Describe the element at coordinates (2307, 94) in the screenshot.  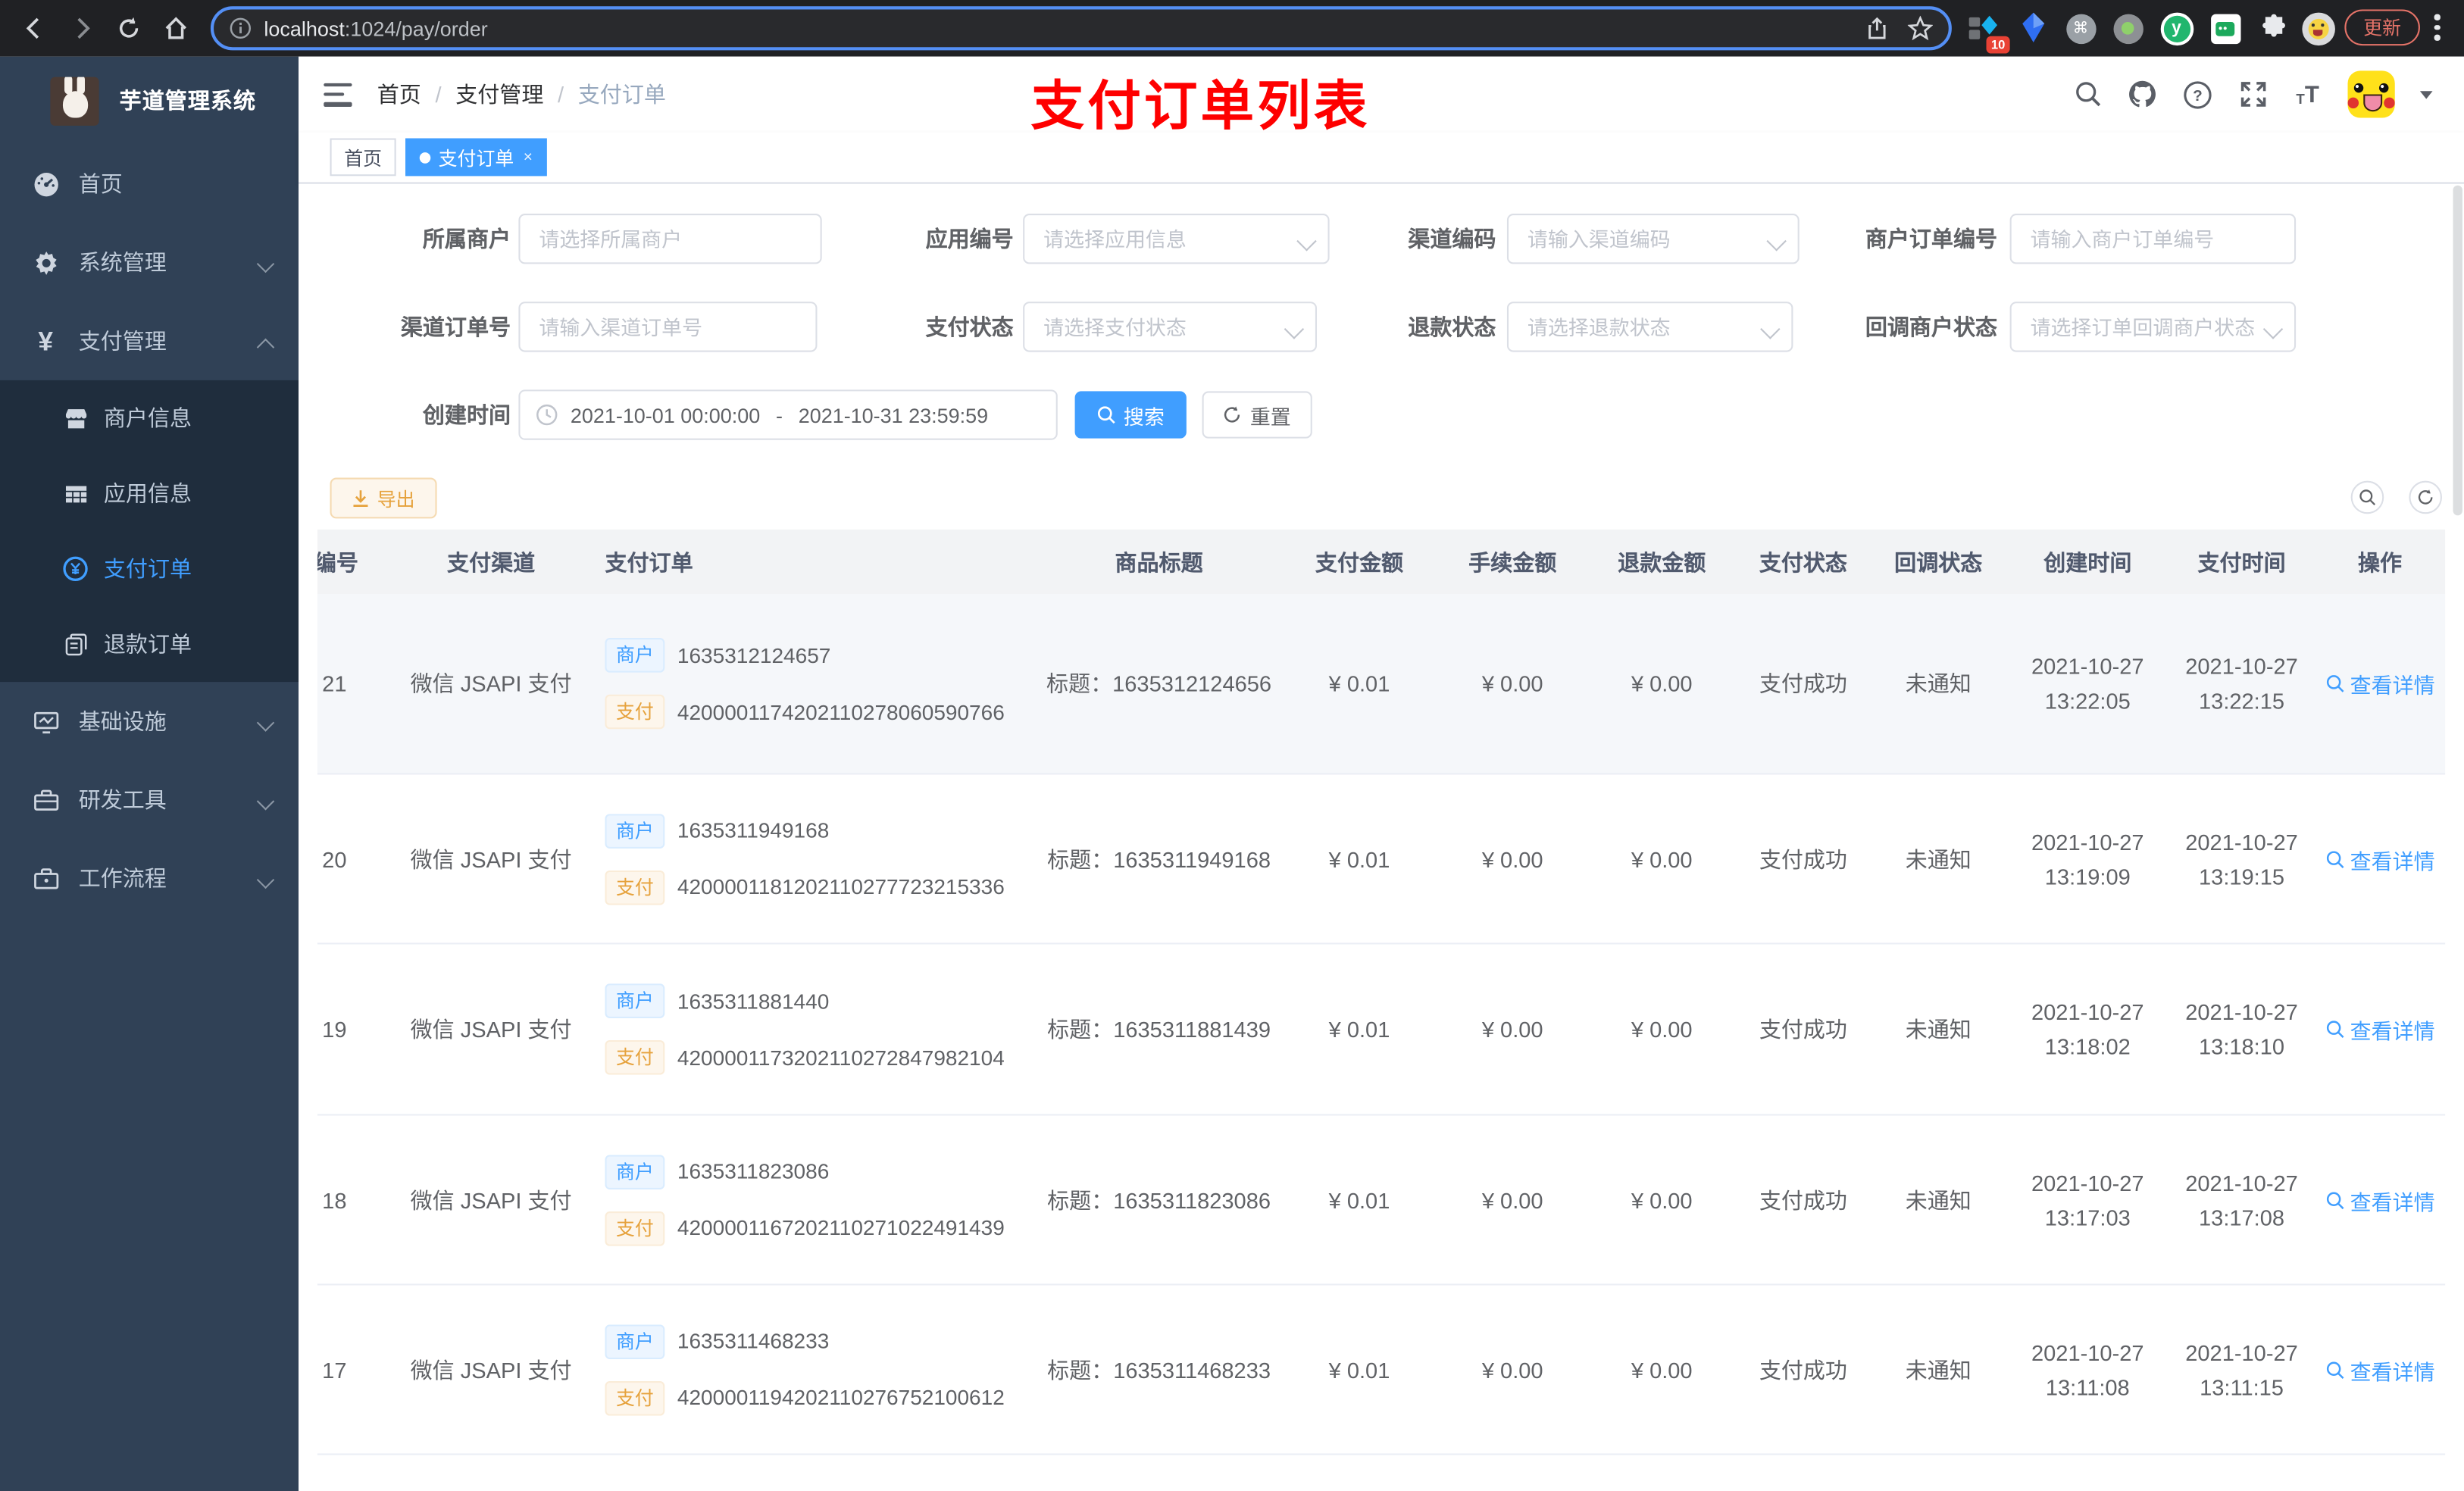
I see `font-size-icon: TT` at that location.